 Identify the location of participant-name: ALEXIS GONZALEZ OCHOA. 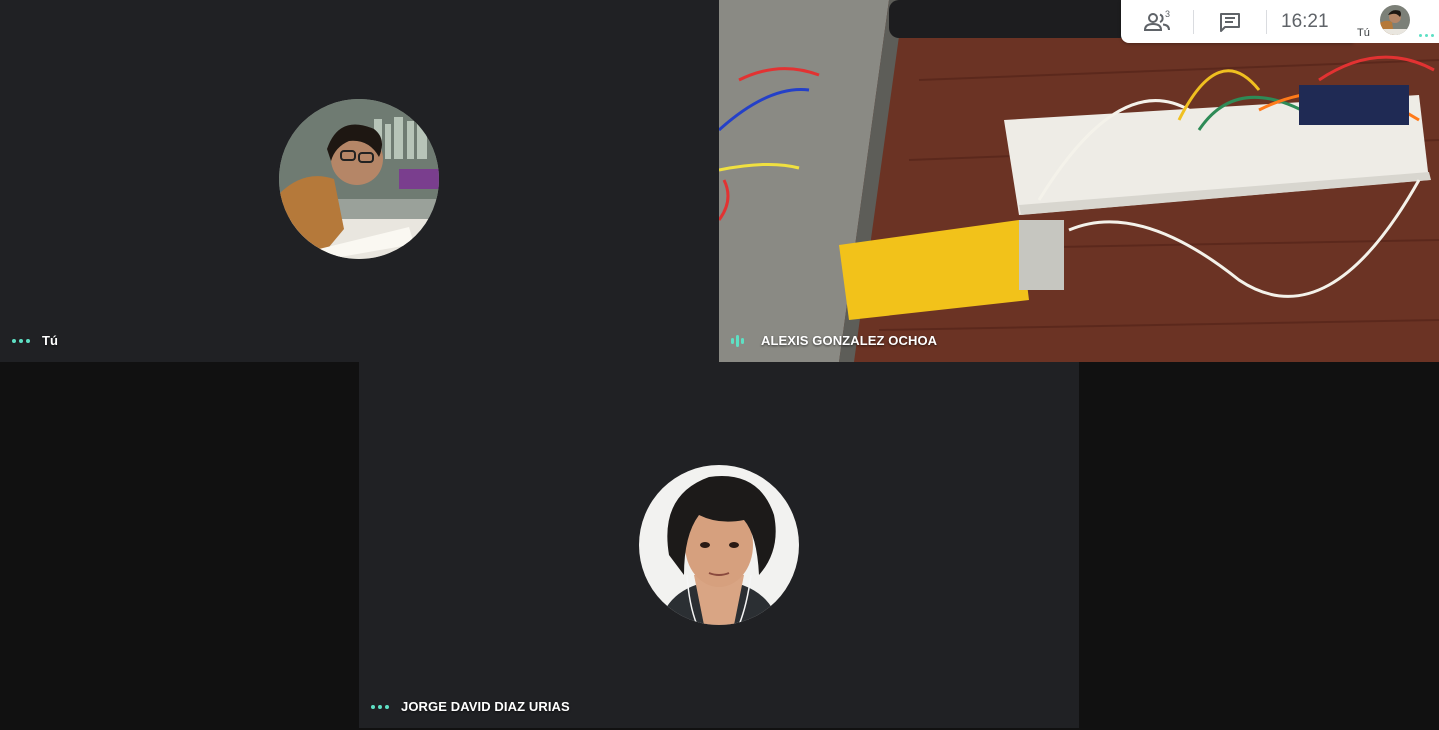
(849, 340).